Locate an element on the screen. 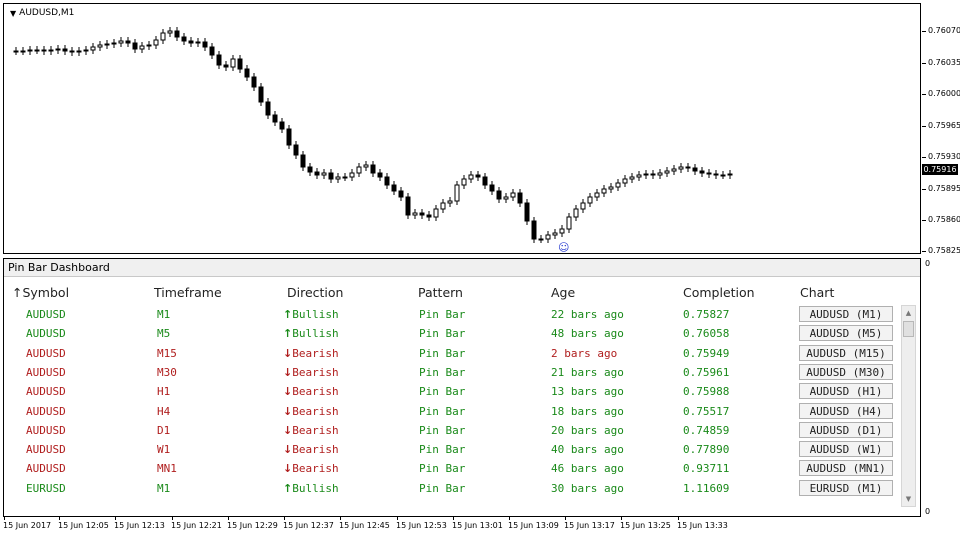 This screenshot has height=537, width=960. open-chart-button: AUDUSD (M30) is located at coordinates (846, 371).